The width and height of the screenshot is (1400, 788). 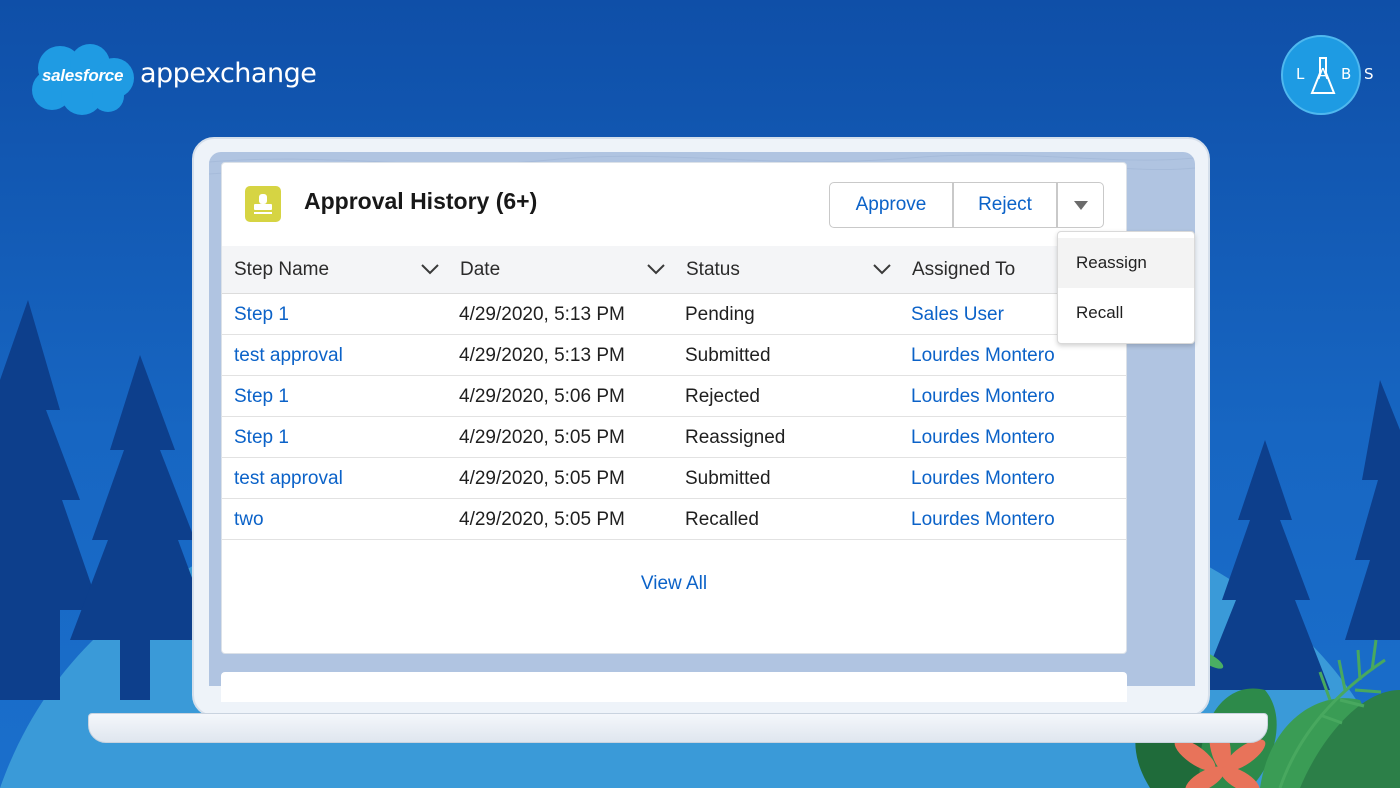 I want to click on status-cell: Reassigned, so click(x=735, y=437).